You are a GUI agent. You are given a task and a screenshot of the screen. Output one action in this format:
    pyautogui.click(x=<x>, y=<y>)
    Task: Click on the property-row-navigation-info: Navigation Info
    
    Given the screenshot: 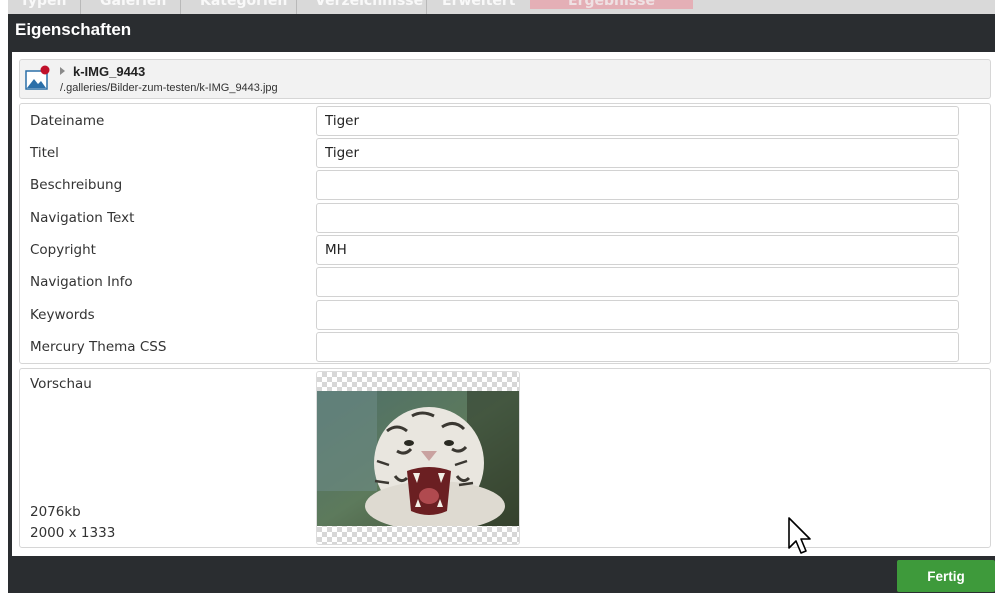 What is the action you would take?
    pyautogui.click(x=505, y=282)
    